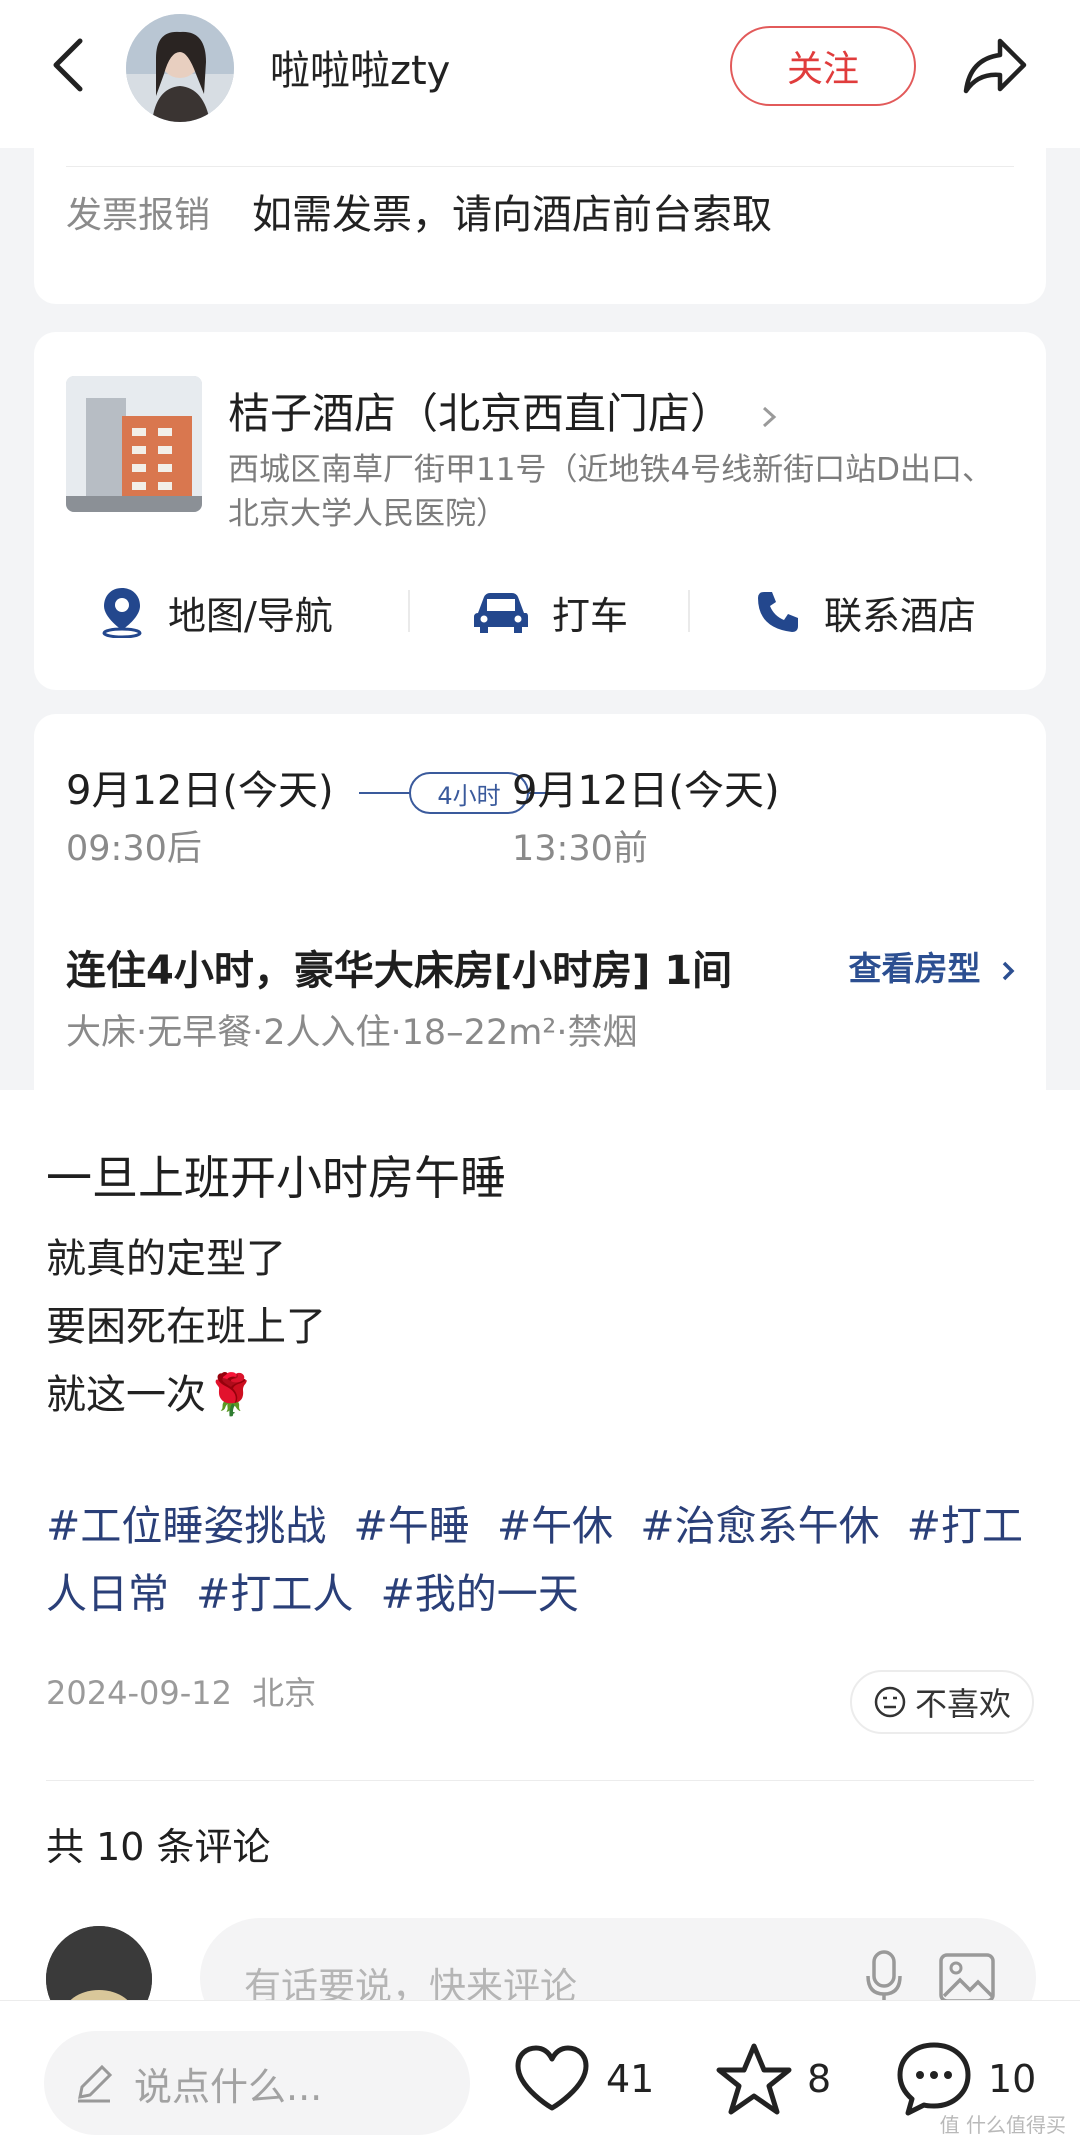 This screenshot has width=1080, height=2148. I want to click on invoice-card: 发票报销 如需发票，请向酒店前台索取, so click(540, 226).